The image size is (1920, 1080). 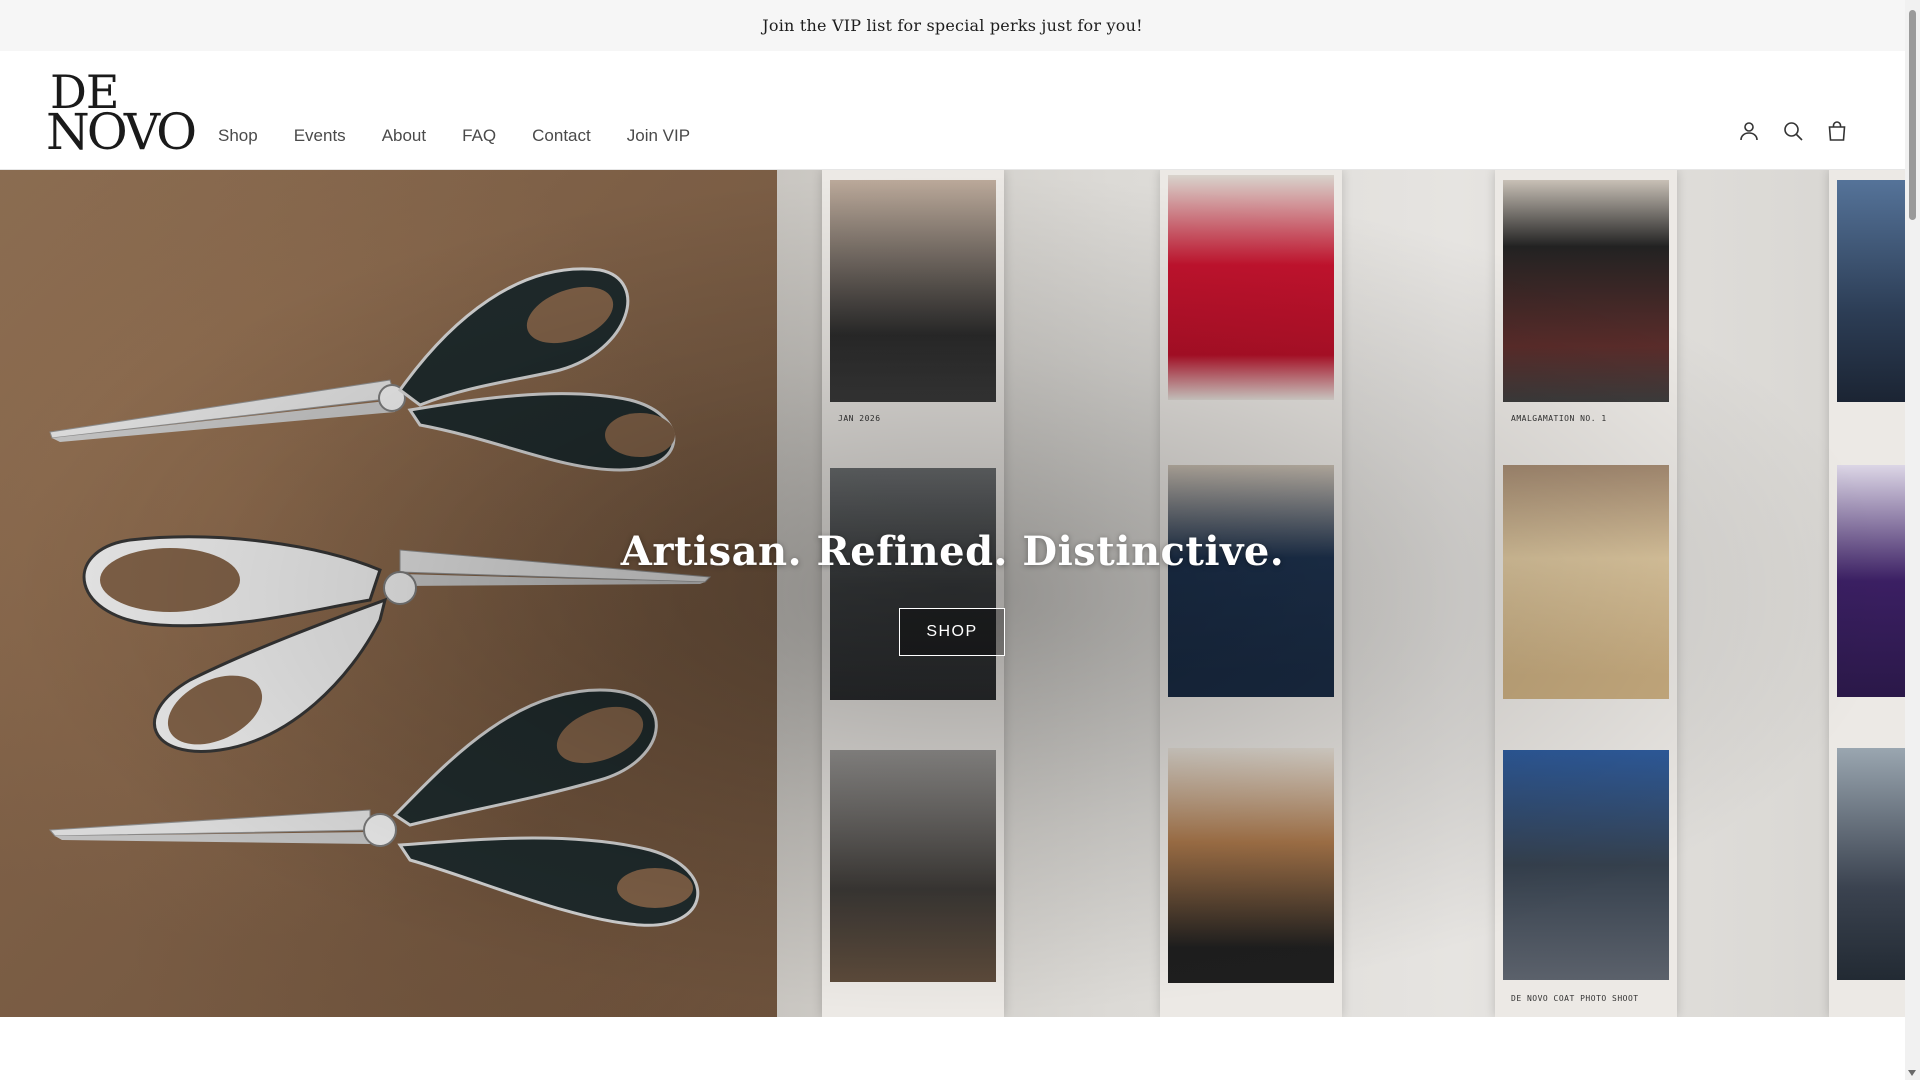 I want to click on nav-item-about: About, so click(x=404, y=136).